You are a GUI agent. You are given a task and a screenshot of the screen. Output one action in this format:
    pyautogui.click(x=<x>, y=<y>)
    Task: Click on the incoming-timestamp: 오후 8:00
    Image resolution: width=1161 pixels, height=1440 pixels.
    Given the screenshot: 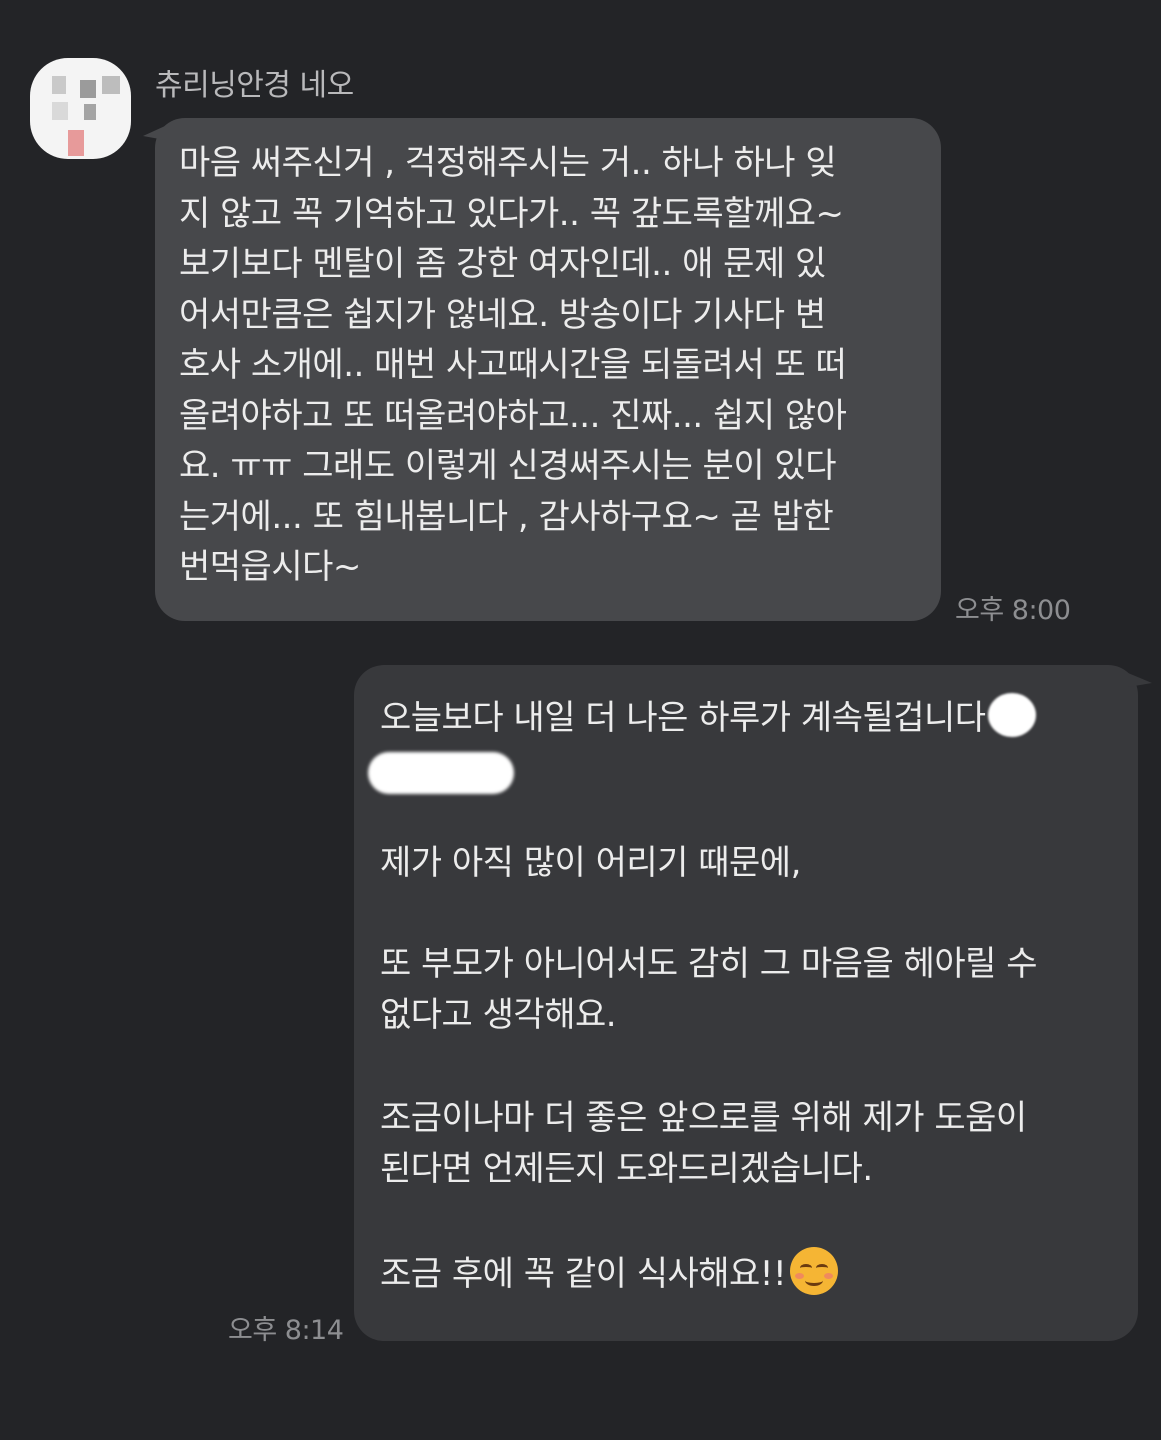 What is the action you would take?
    pyautogui.click(x=1013, y=610)
    